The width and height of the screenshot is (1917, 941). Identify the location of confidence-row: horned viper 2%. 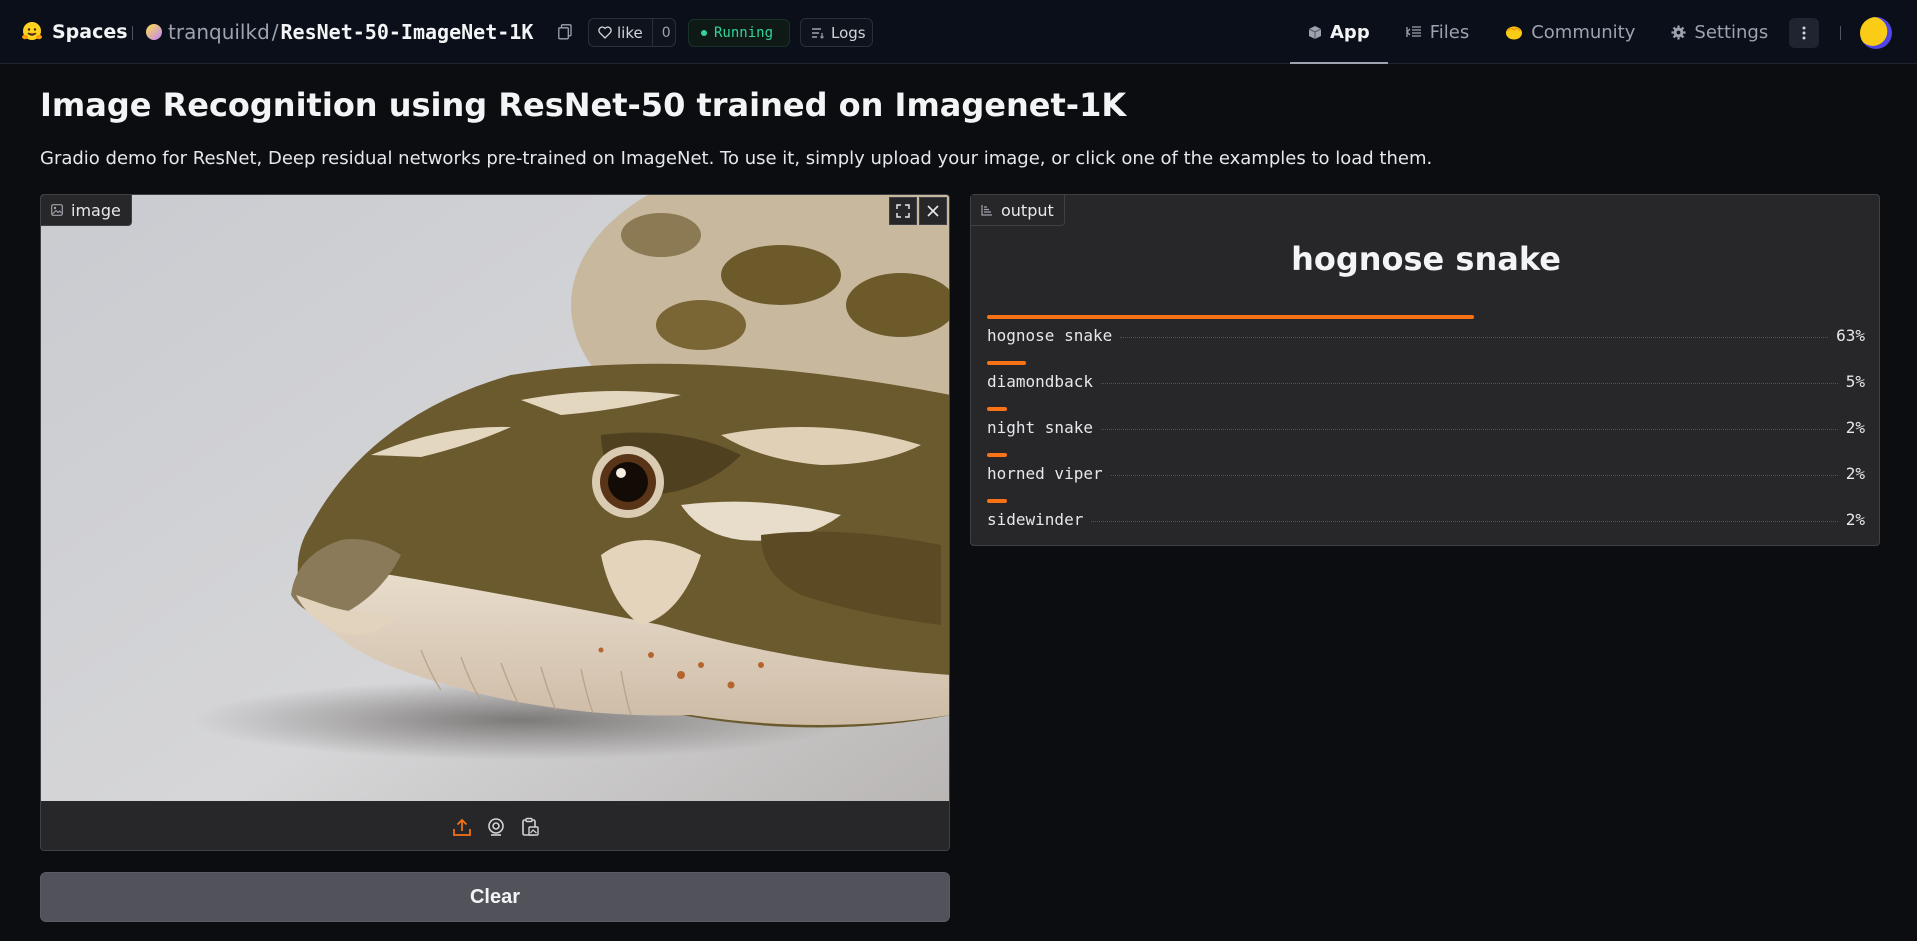
(1426, 476).